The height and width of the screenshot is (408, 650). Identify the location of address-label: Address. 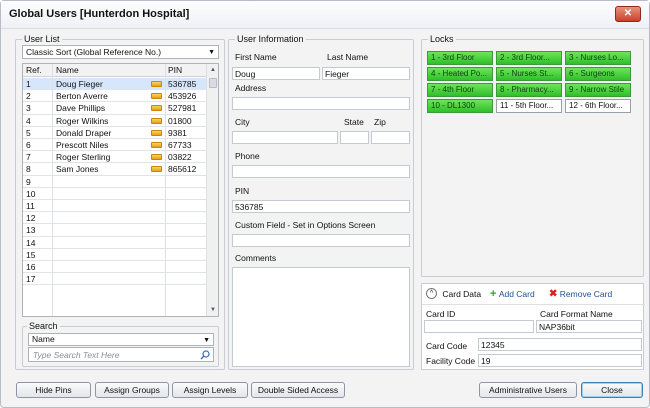
(251, 88).